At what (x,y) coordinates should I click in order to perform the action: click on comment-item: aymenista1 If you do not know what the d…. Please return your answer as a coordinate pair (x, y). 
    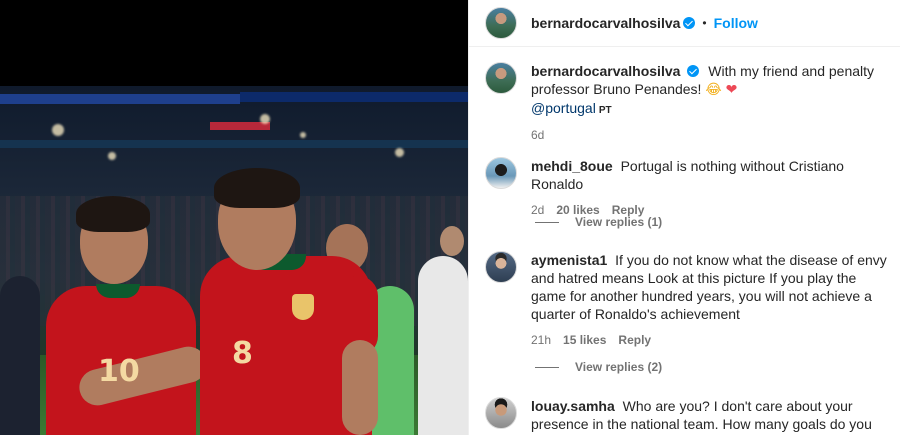
    Looking at the image, I should click on (692, 300).